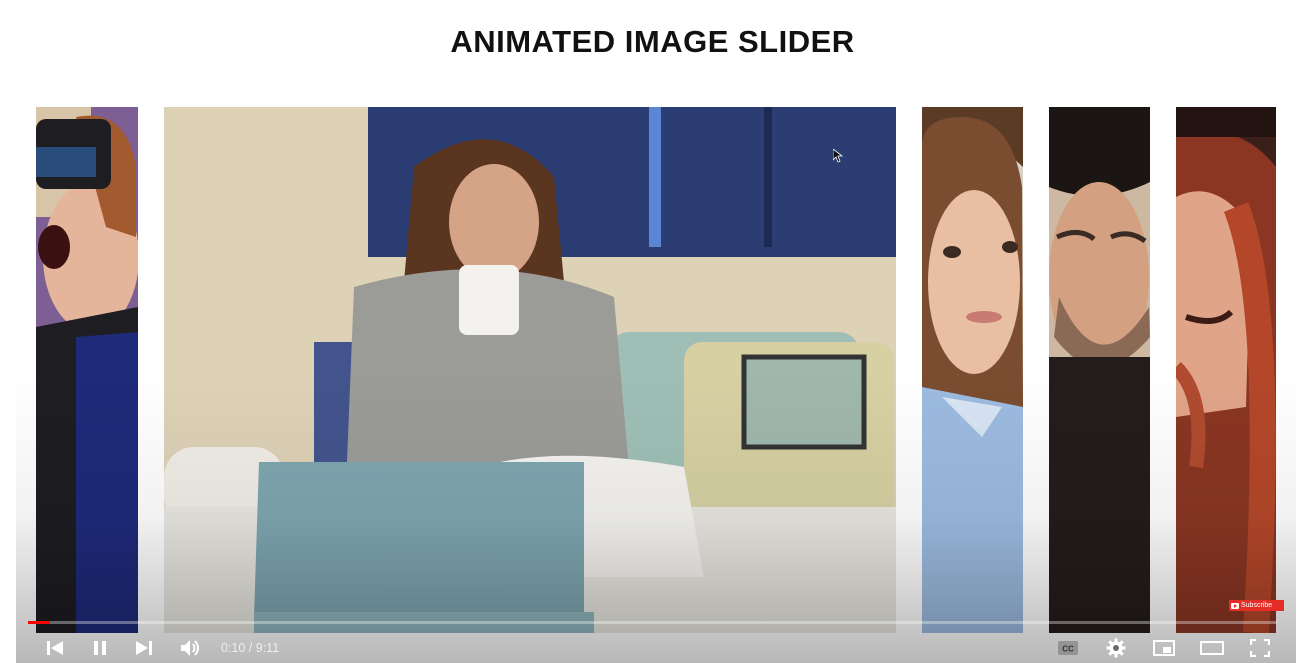 The image size is (1305, 663). I want to click on previous-icon, so click(55, 648).